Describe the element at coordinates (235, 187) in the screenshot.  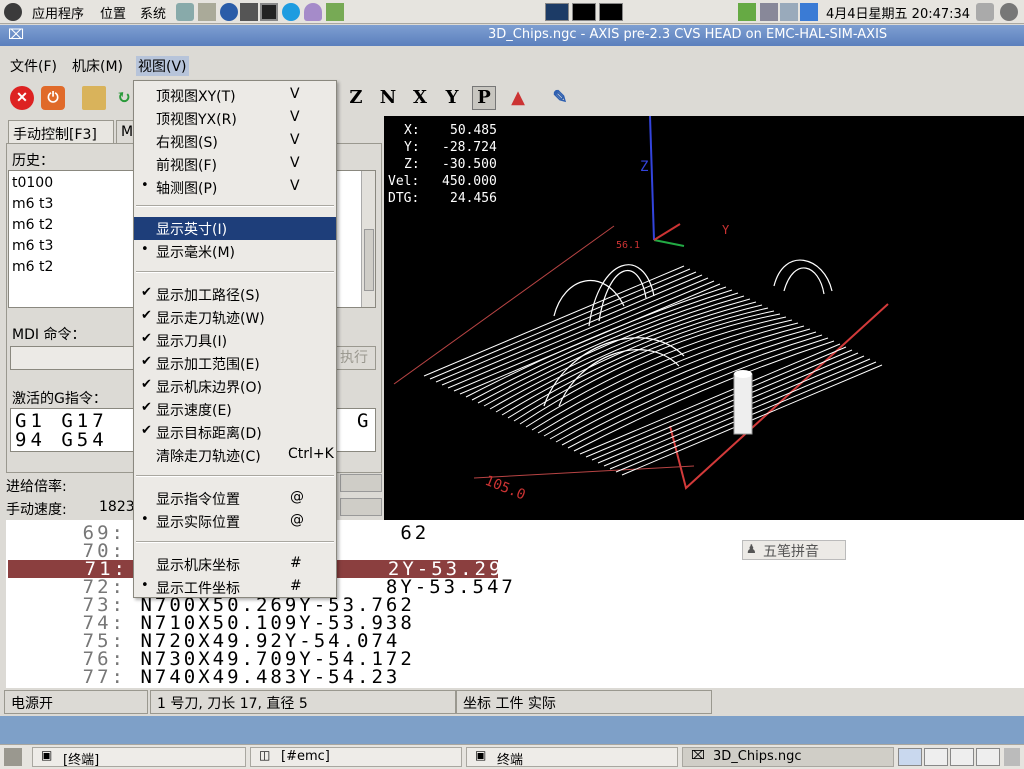
I see `view-menu-item-perspective: • 轴测图(P) V` at that location.